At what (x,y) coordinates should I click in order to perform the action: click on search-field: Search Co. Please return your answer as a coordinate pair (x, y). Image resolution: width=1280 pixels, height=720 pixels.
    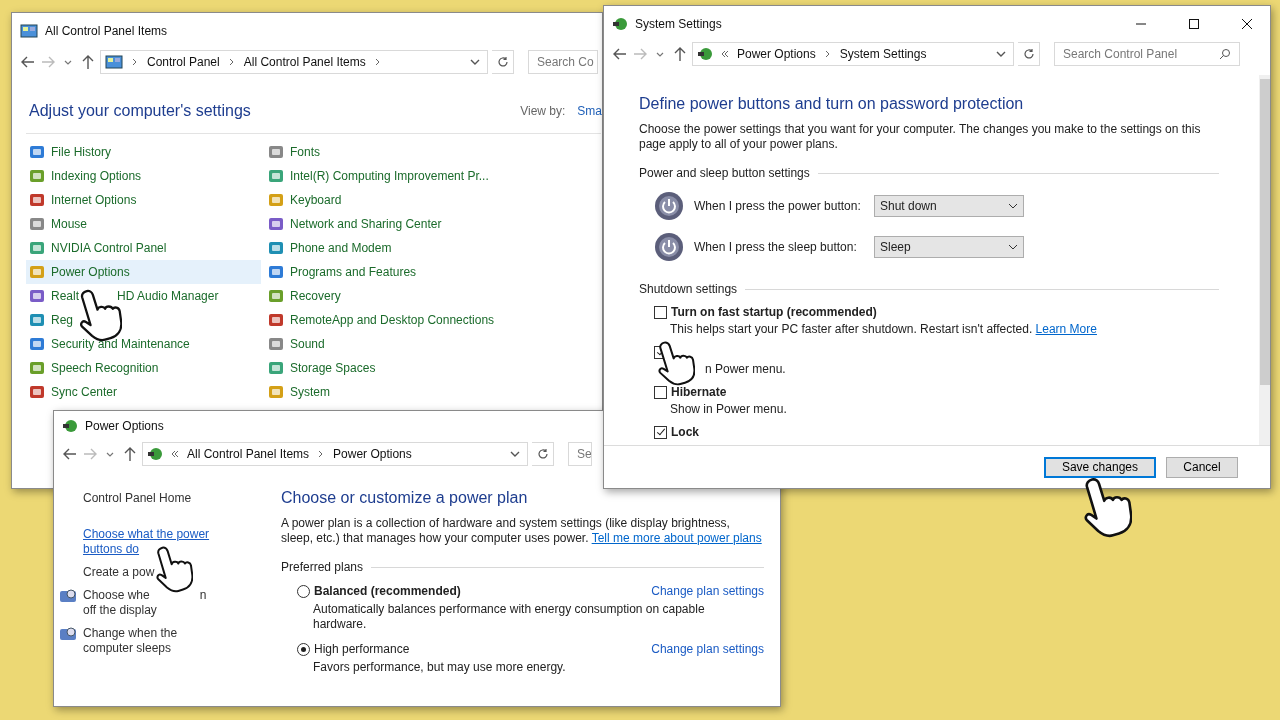
    Looking at the image, I should click on (563, 62).